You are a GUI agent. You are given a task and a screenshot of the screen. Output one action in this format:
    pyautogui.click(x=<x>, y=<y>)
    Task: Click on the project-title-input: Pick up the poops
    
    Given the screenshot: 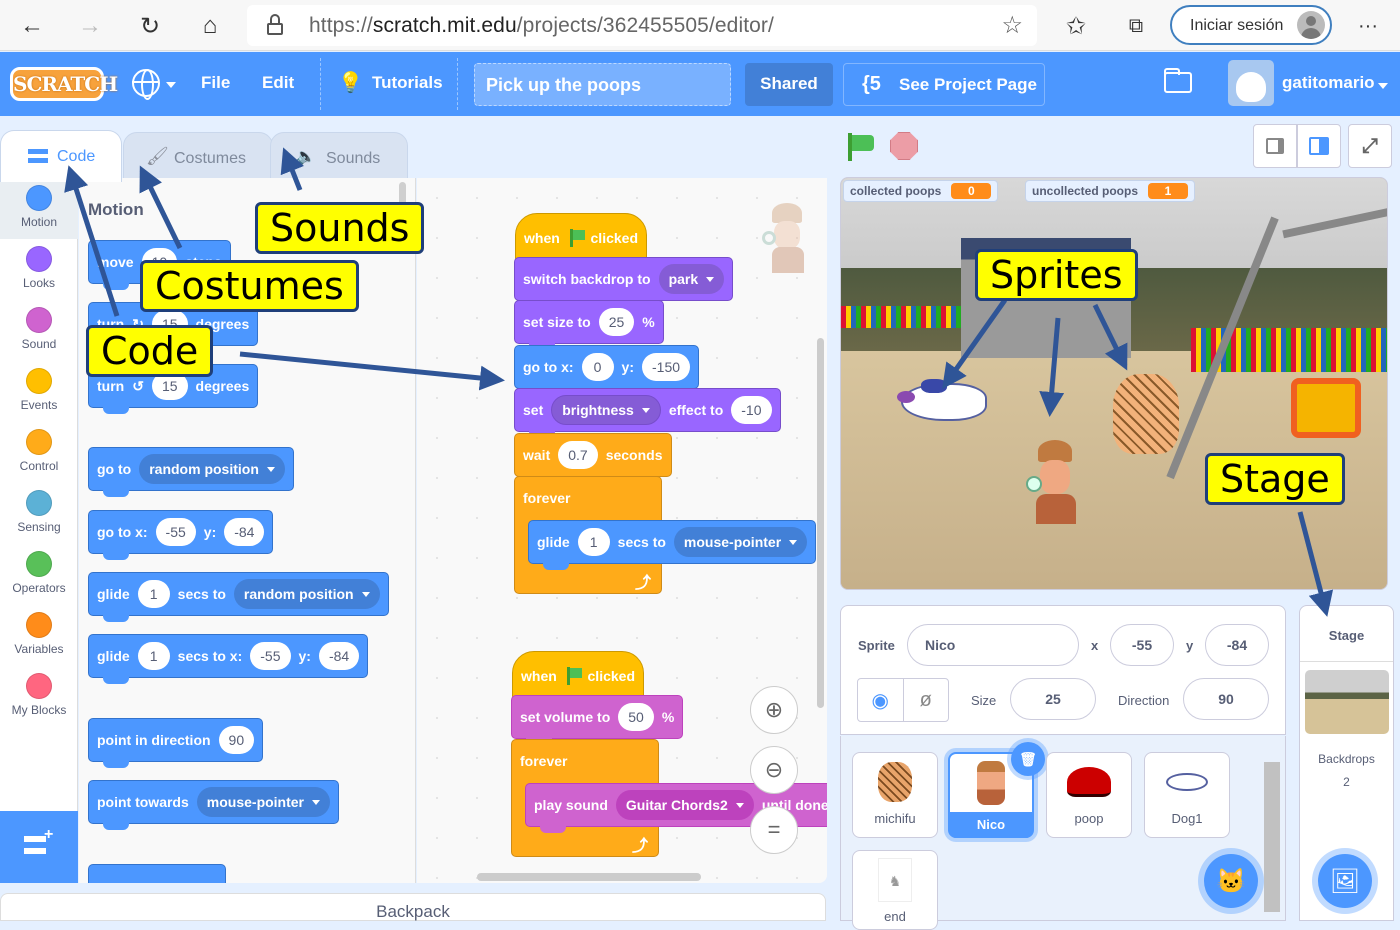 What is the action you would take?
    pyautogui.click(x=602, y=84)
    